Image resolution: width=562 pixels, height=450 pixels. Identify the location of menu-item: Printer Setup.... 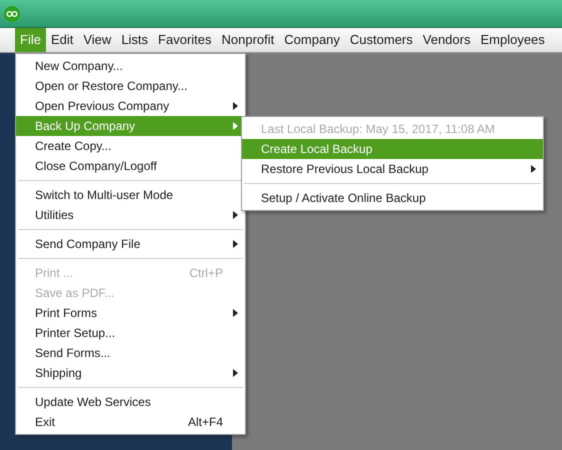
(130, 333).